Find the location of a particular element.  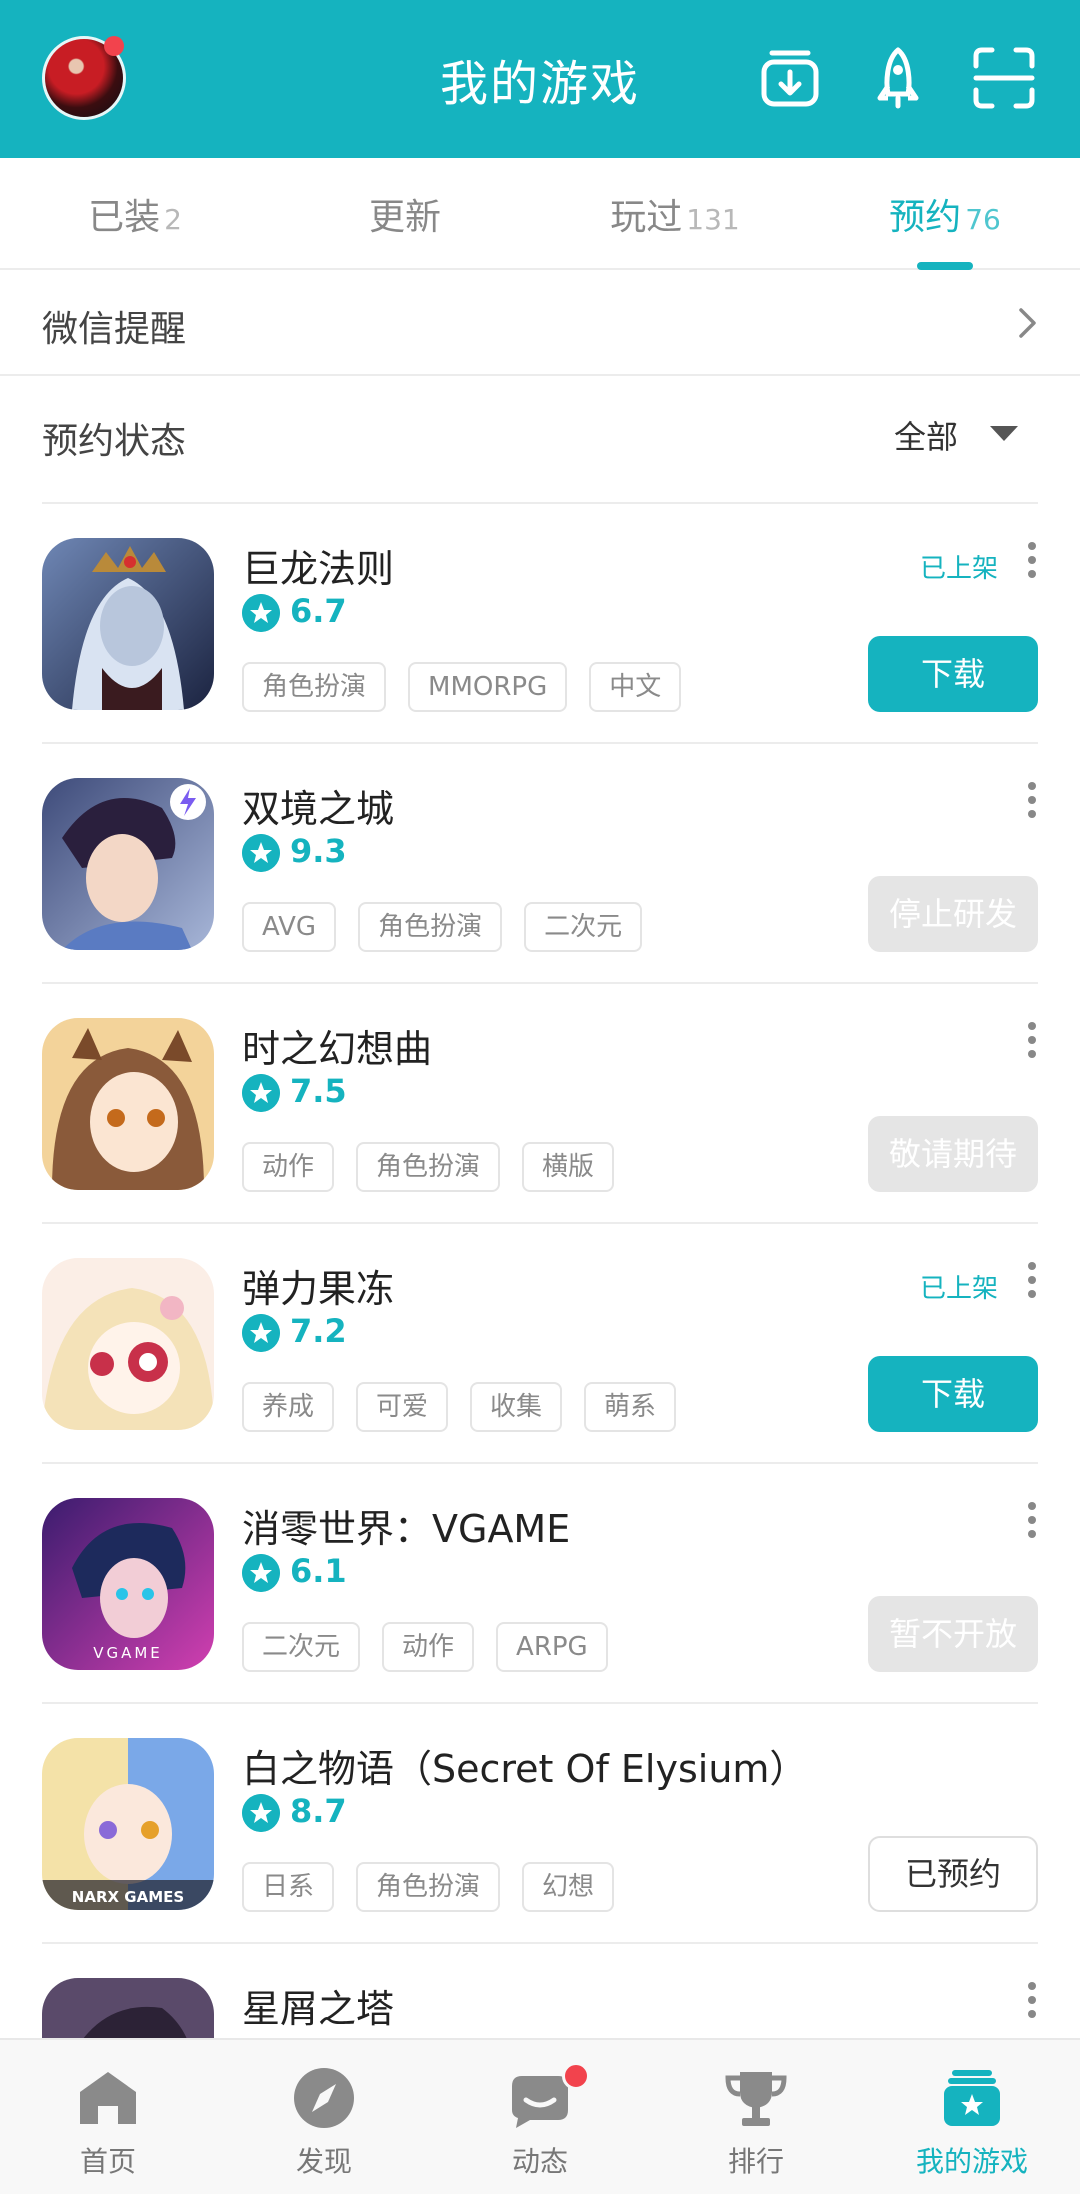

vgame-logo-text: VGAME is located at coordinates (128, 1653).